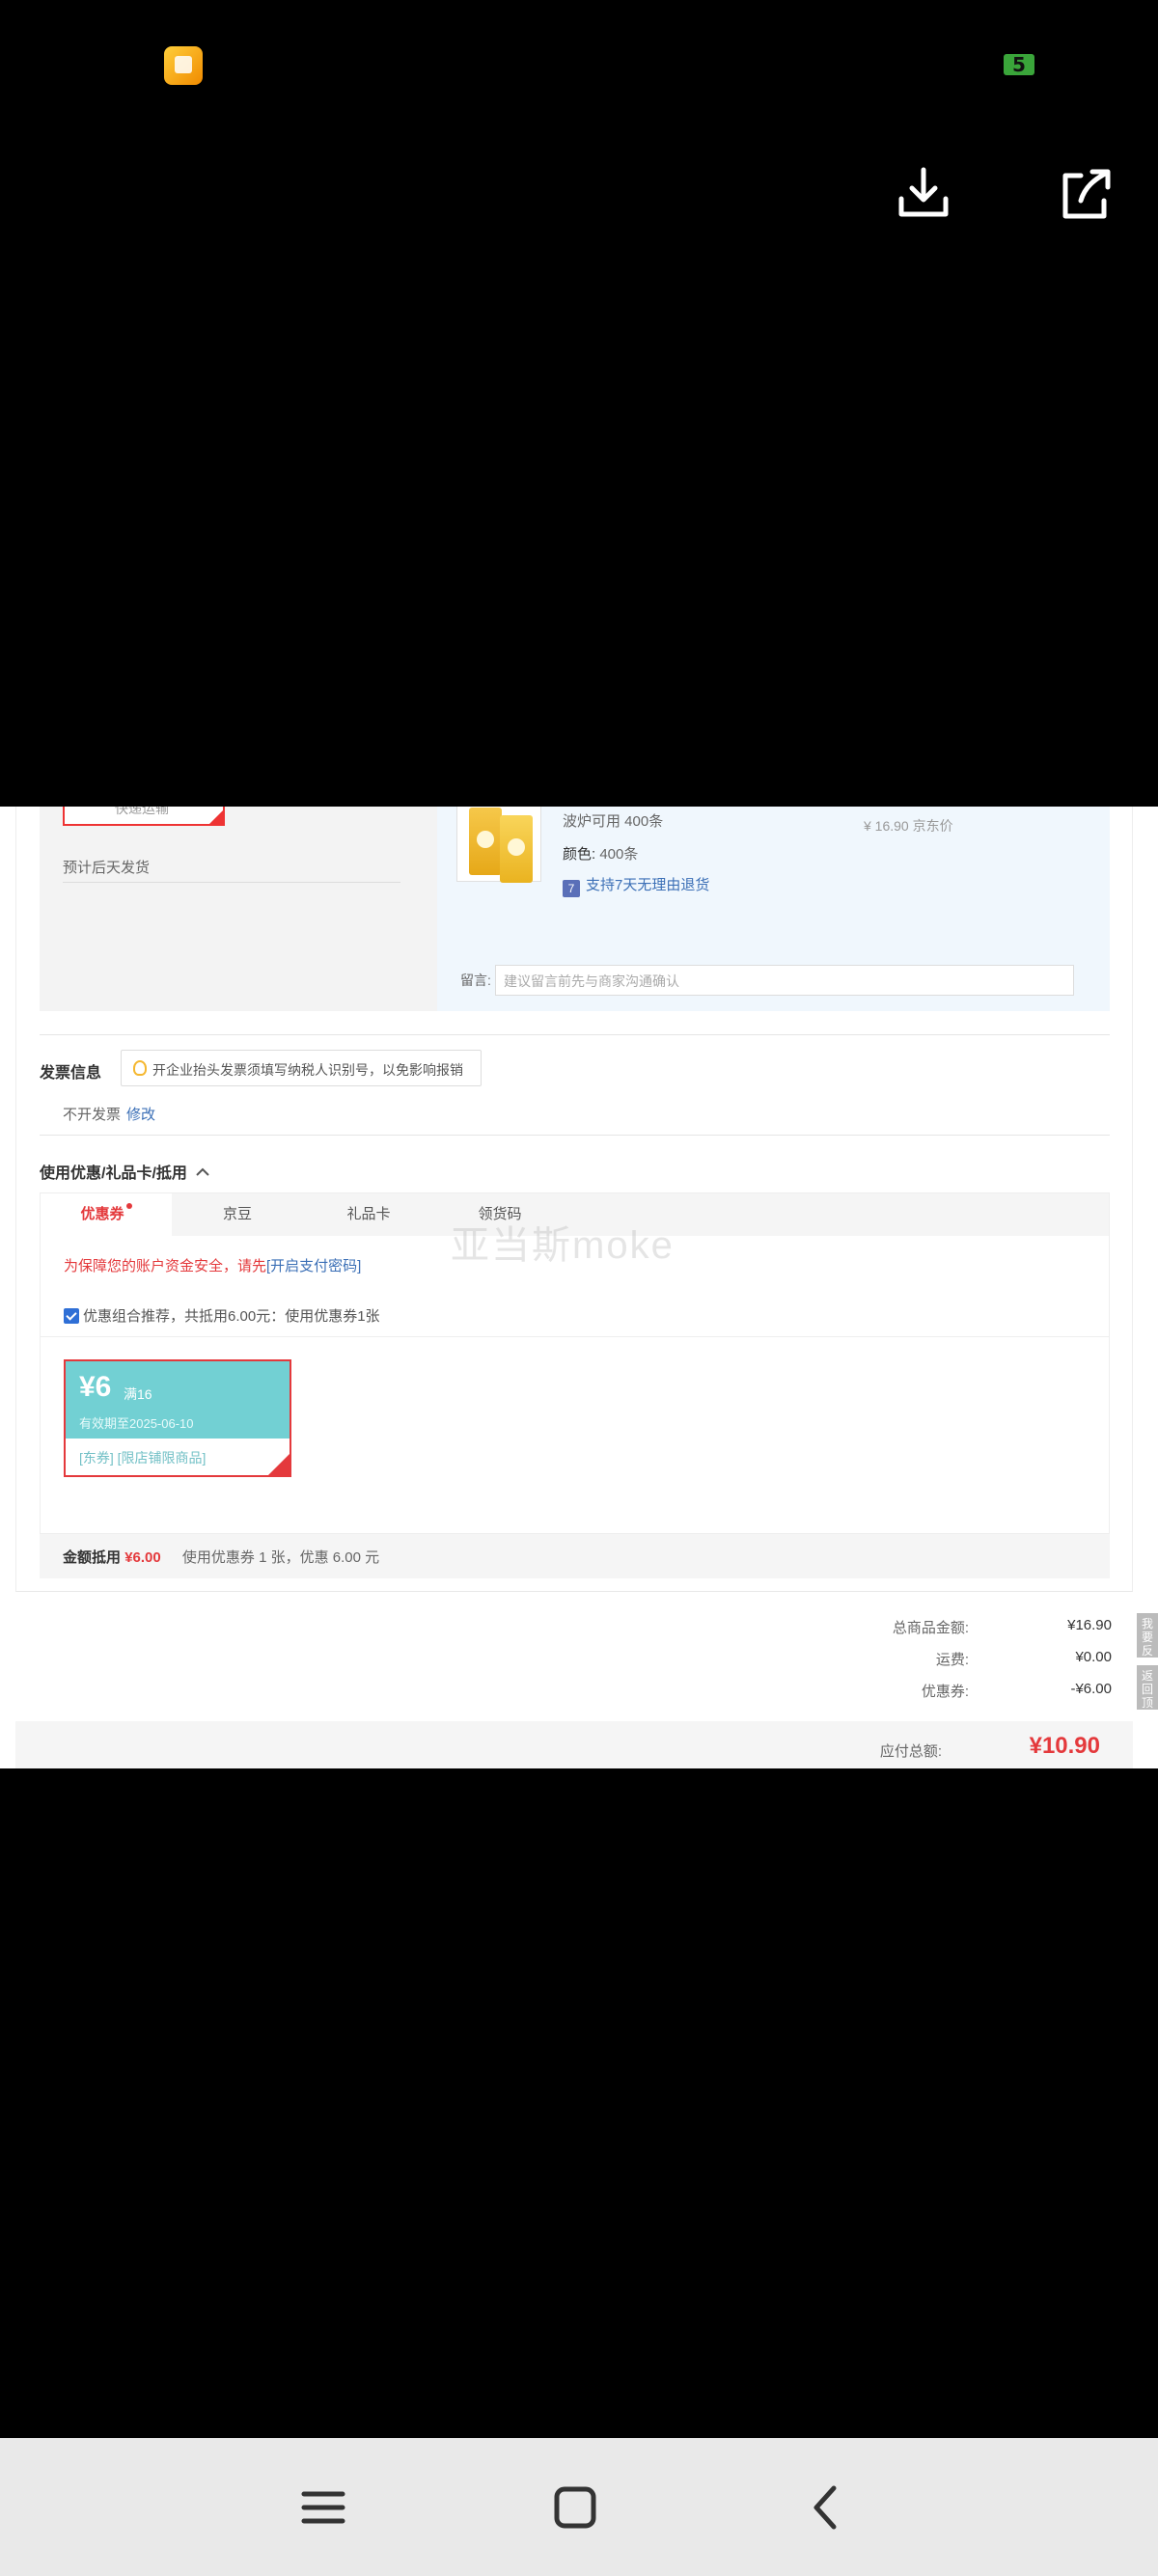 This screenshot has height=2576, width=1158. I want to click on system-nav-bar, so click(579, 2507).